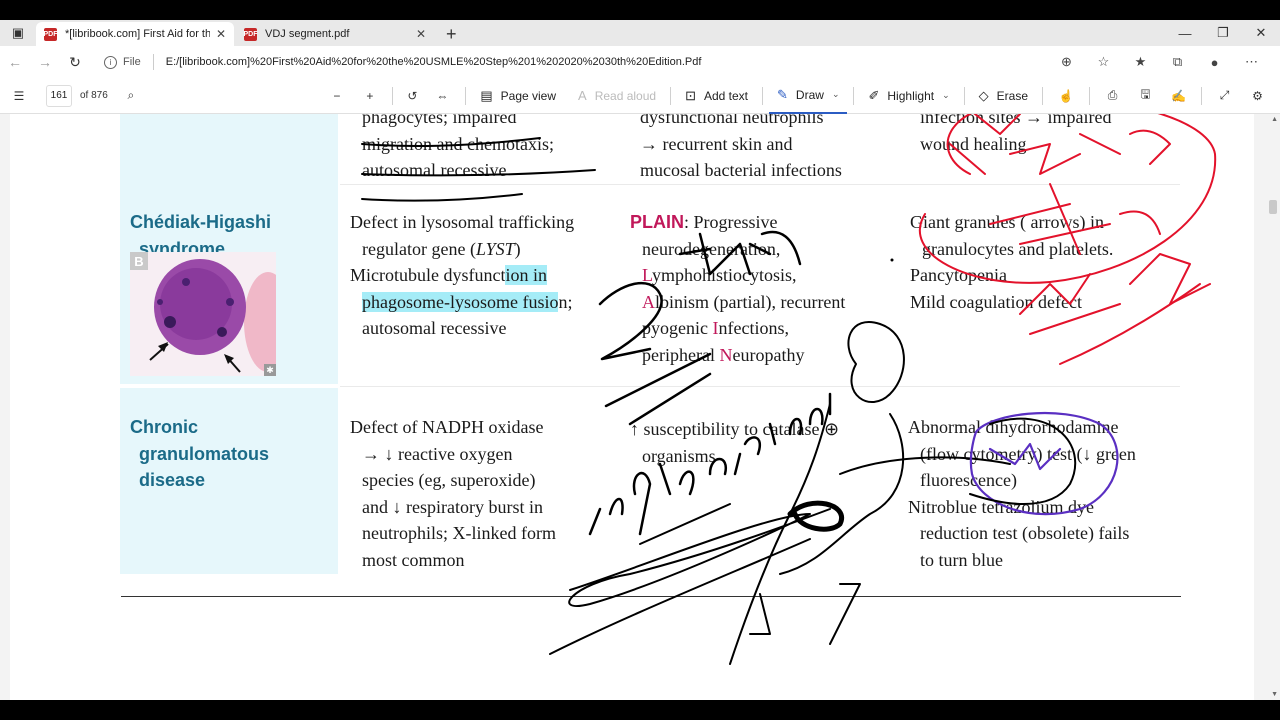  What do you see at coordinates (1025, 533) in the screenshot?
I see `text-line: reduction test (obsolete) fails` at bounding box center [1025, 533].